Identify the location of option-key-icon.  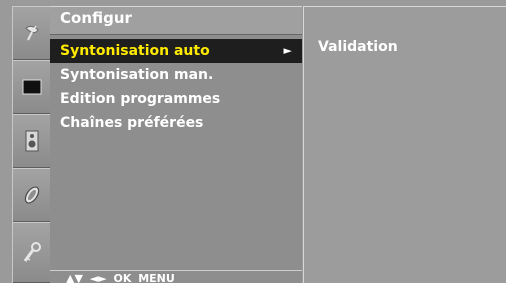
(32, 253).